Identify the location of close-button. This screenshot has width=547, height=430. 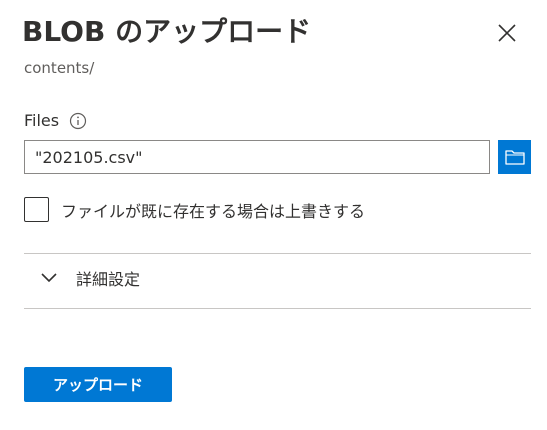
(507, 33).